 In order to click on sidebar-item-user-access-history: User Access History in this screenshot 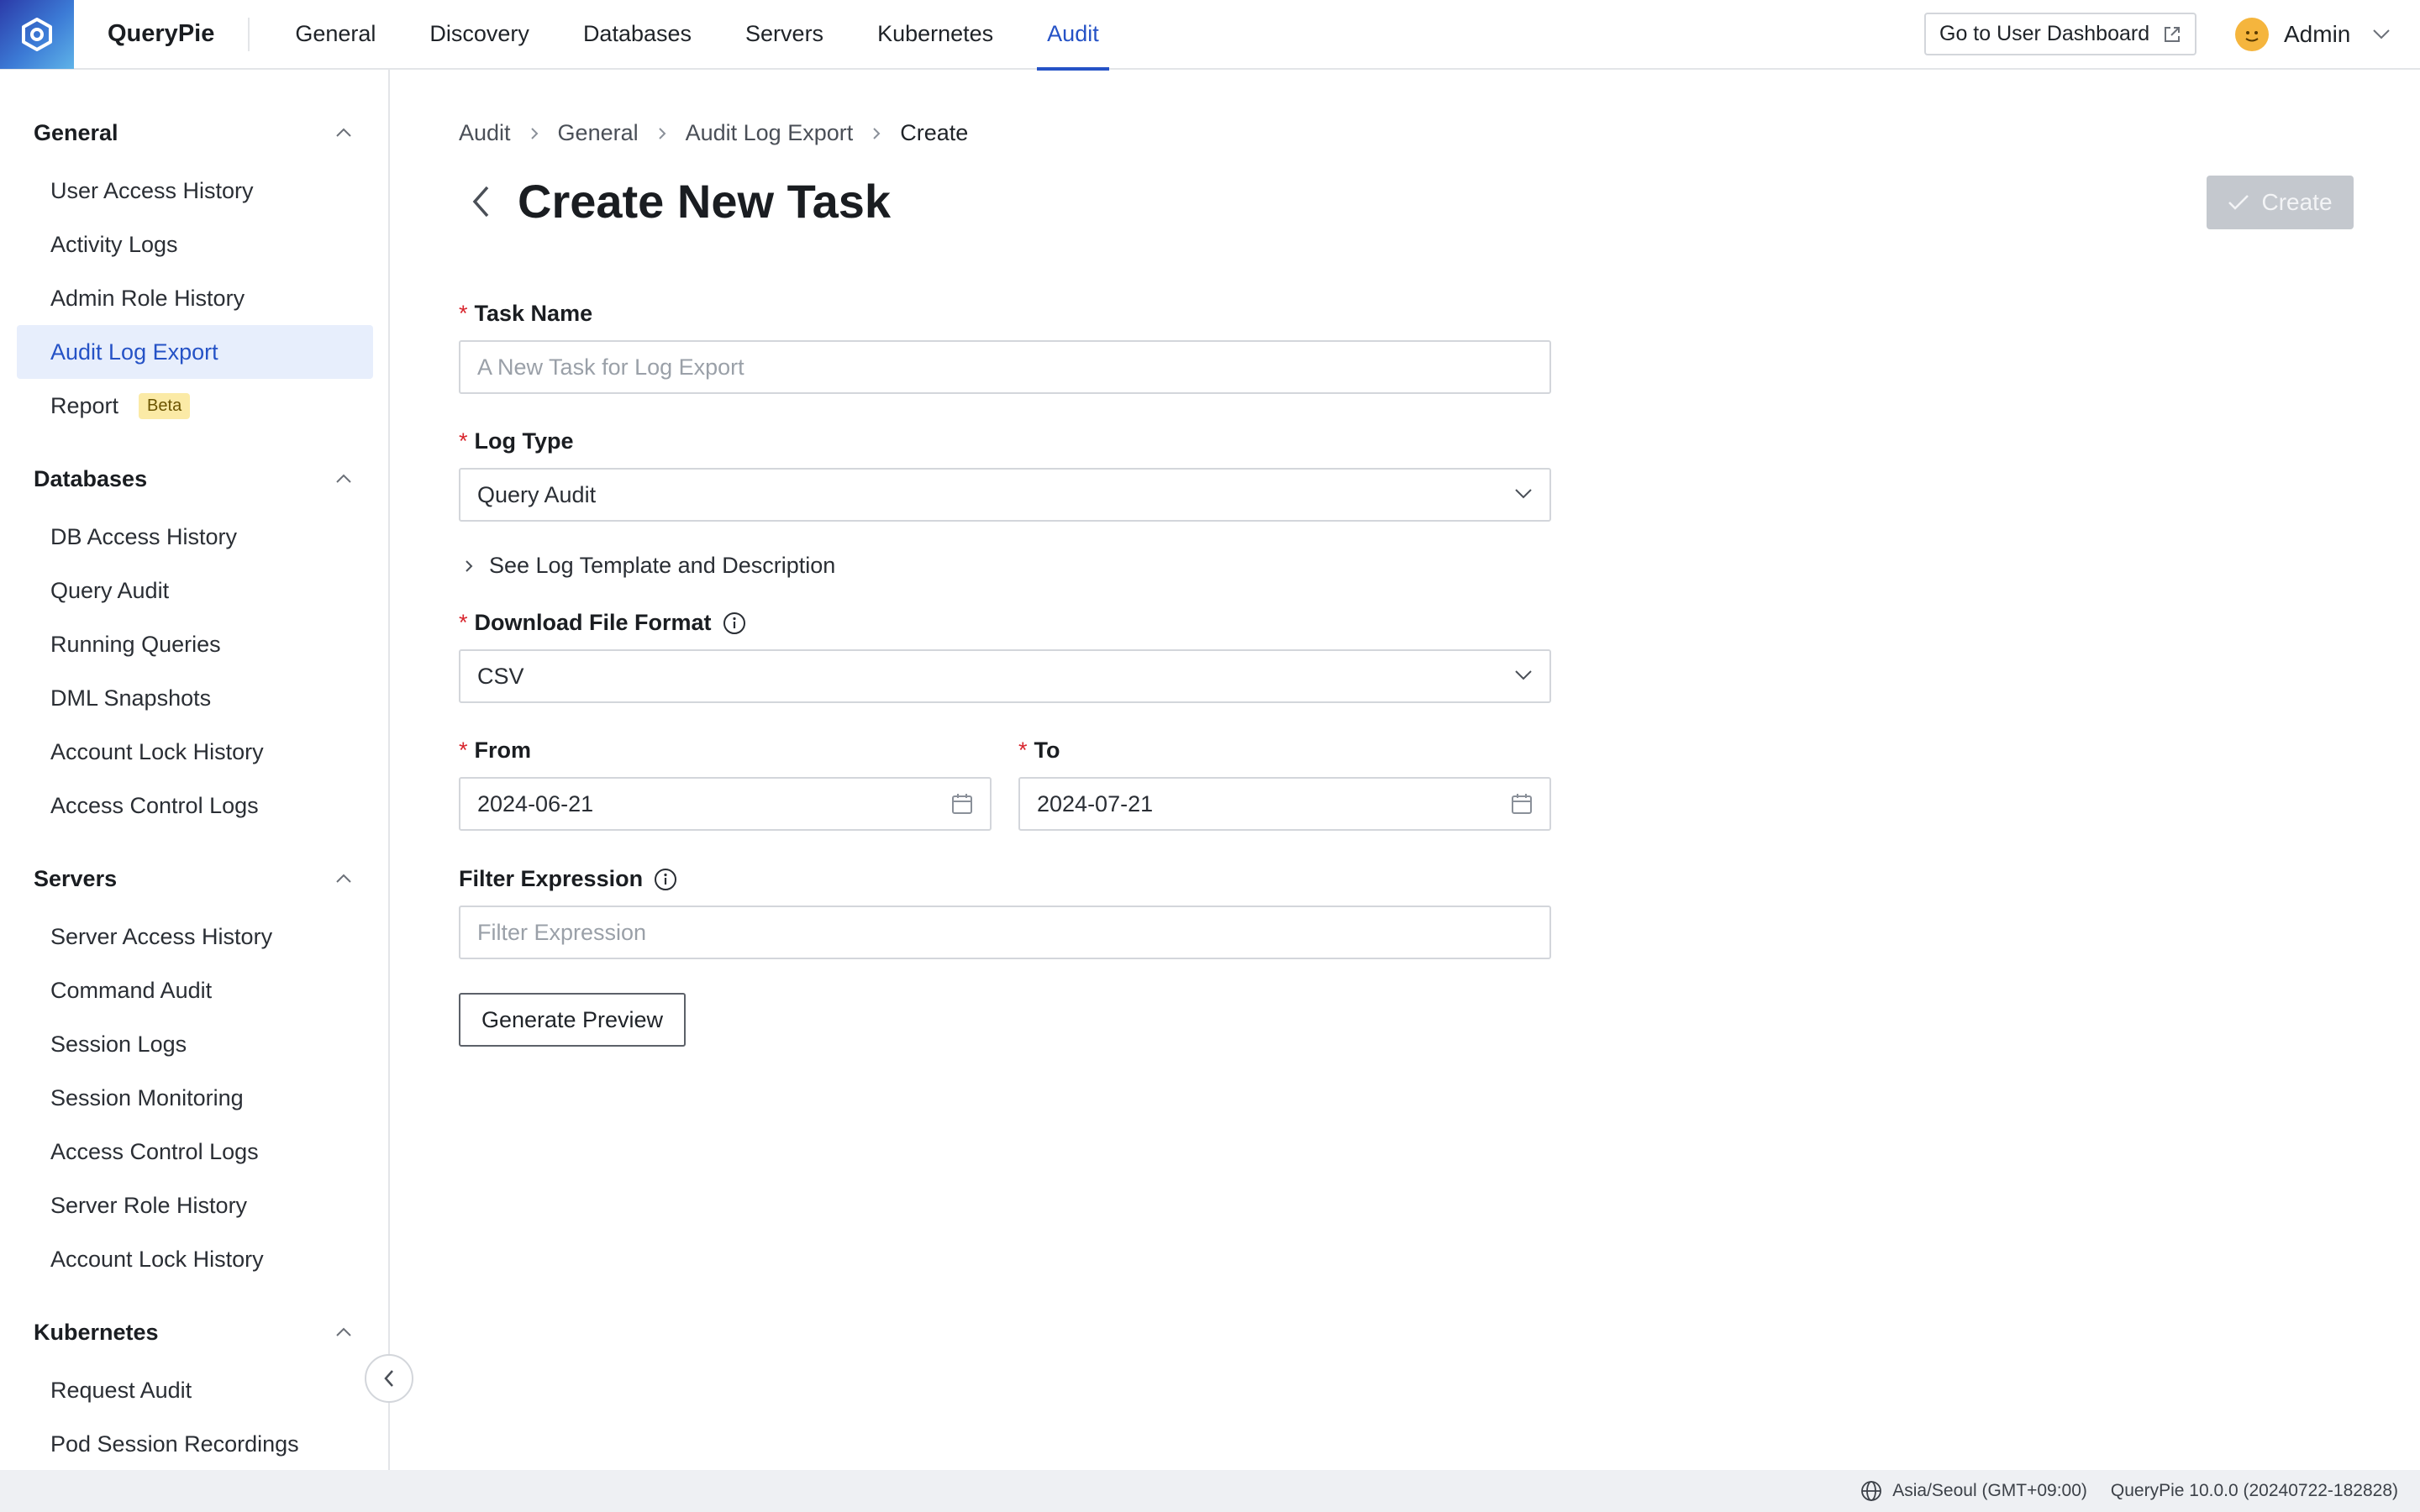, I will do `click(195, 191)`.